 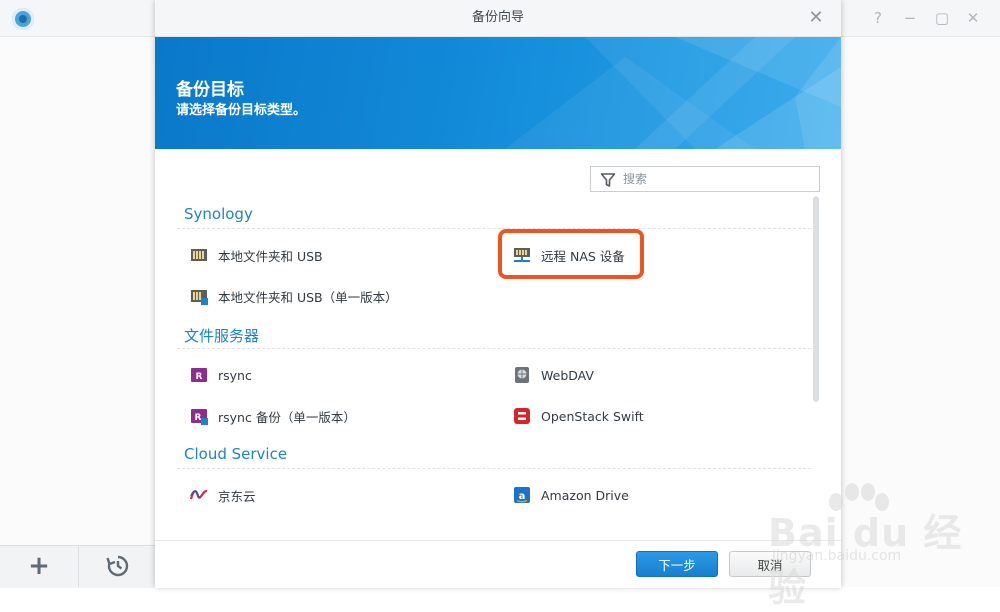 What do you see at coordinates (837, 556) in the screenshot?
I see `watermark-subtext: jingyan.baidu.com` at bounding box center [837, 556].